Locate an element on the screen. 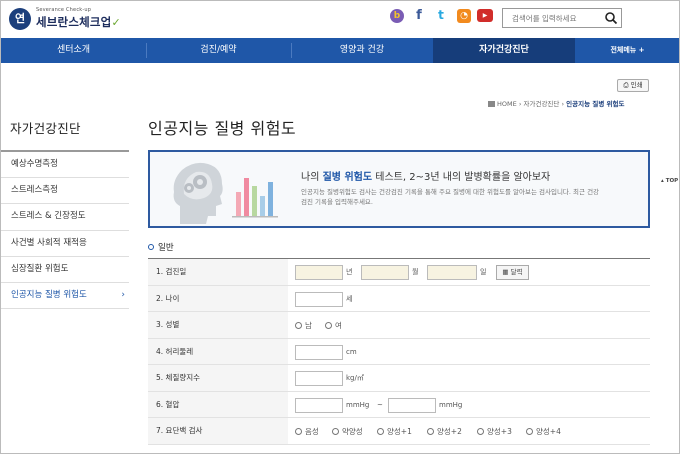 The width and height of the screenshot is (680, 454). form-row-urine-protein: 7. 요단백 검사 음성 약양성 양성+1 양성+2 양성+3 양성+4 is located at coordinates (399, 431).